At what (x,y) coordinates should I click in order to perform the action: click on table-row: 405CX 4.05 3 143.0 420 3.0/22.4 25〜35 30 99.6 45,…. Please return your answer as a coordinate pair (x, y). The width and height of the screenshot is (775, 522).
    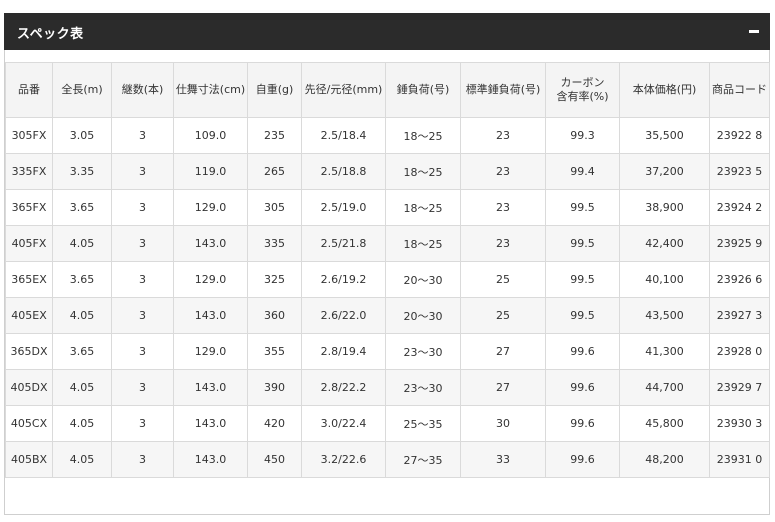
    Looking at the image, I should click on (387, 423).